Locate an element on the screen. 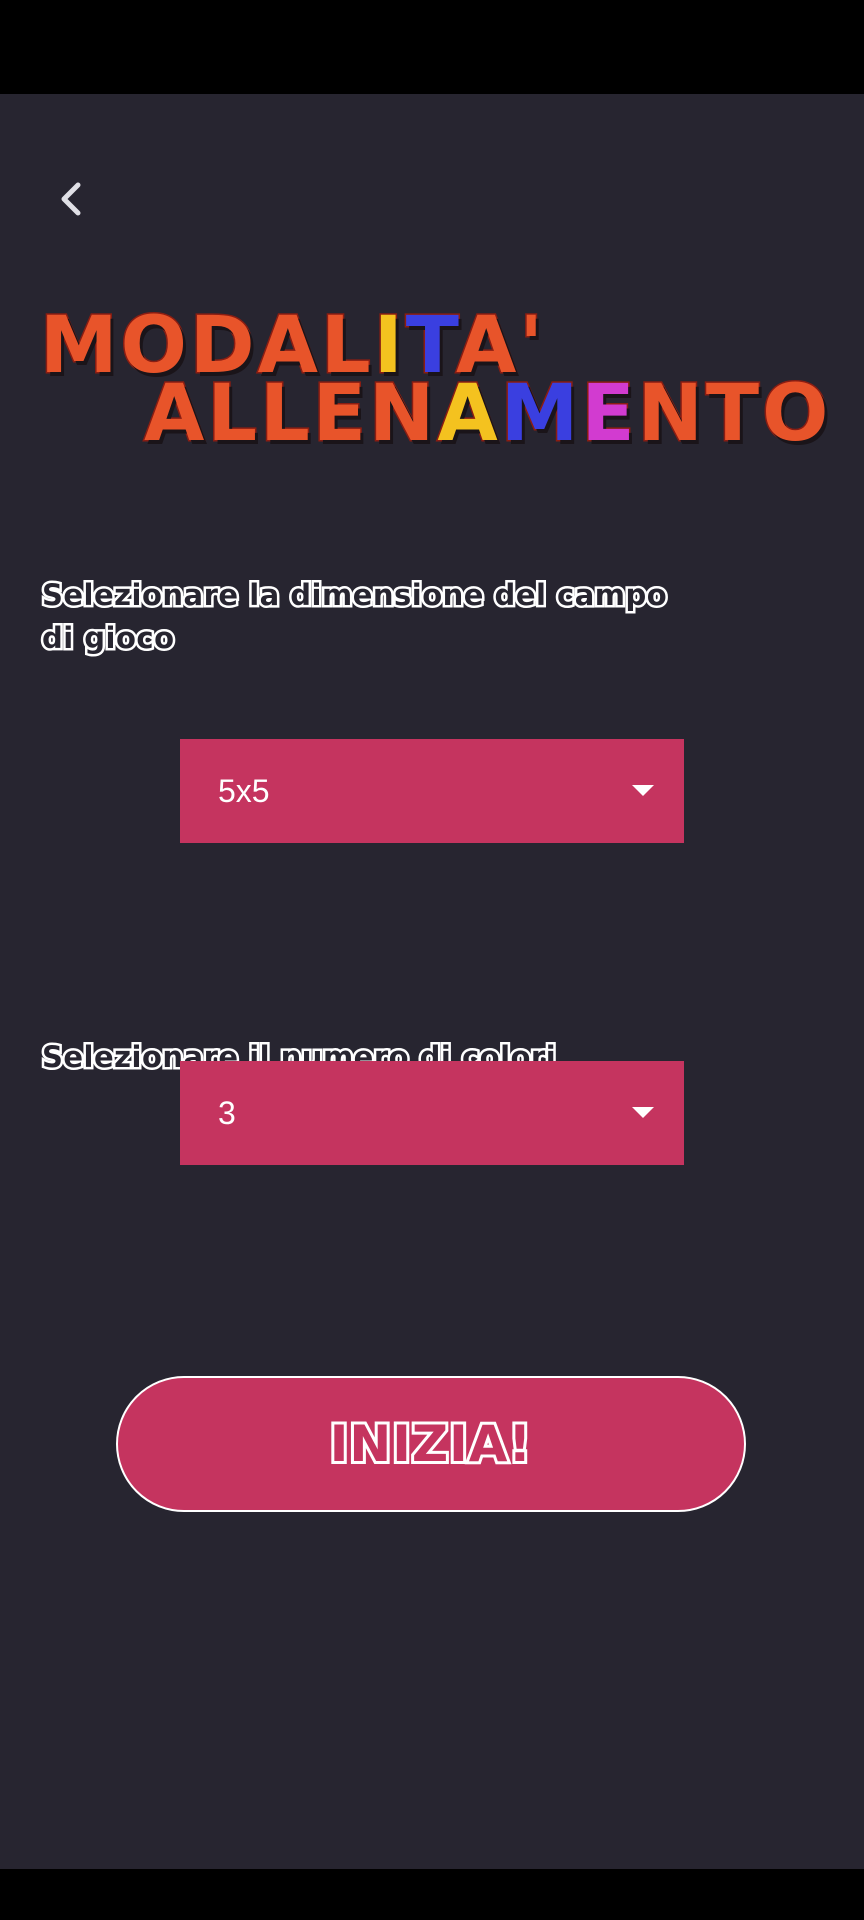 This screenshot has height=1920, width=864. page-title: MODALITA' ALLENAMENTO is located at coordinates (439, 380).